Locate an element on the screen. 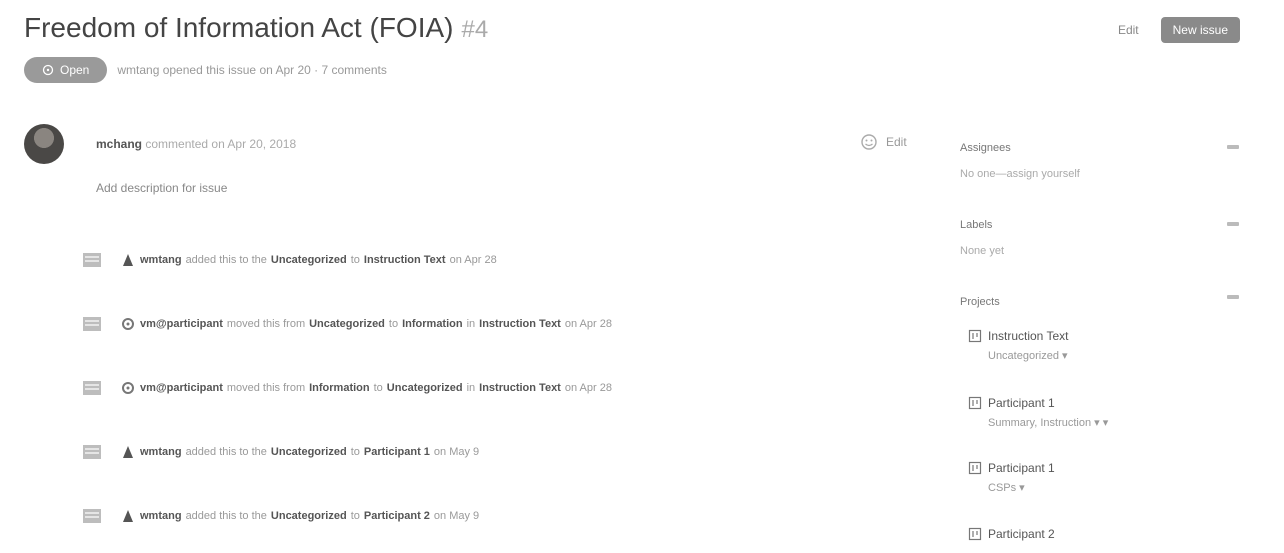  project-item: Participant 2 is located at coordinates (1011, 537).